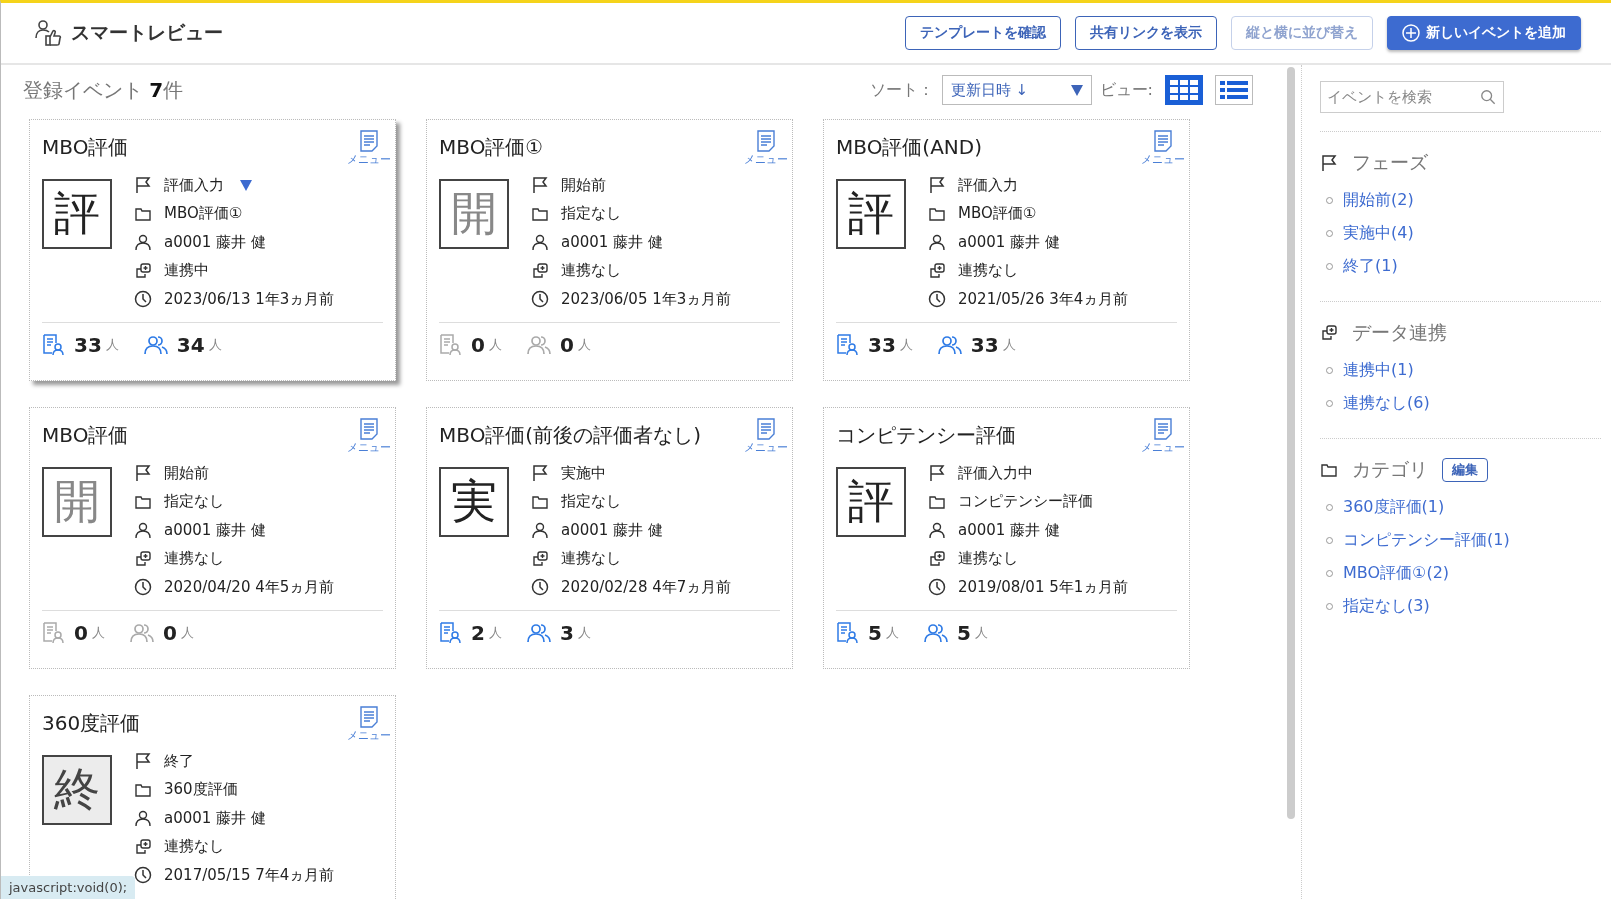 This screenshot has width=1611, height=899. What do you see at coordinates (1184, 90) in the screenshot?
I see `grid-view-button` at bounding box center [1184, 90].